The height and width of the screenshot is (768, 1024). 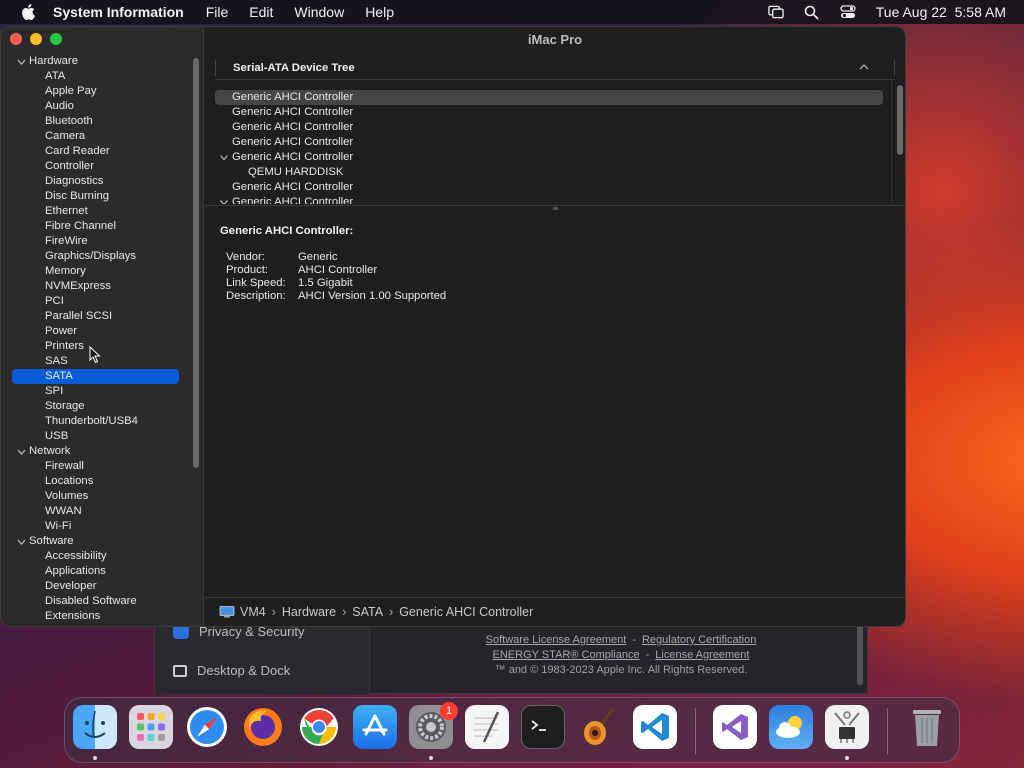 What do you see at coordinates (848, 12) in the screenshot?
I see `control-center-icon` at bounding box center [848, 12].